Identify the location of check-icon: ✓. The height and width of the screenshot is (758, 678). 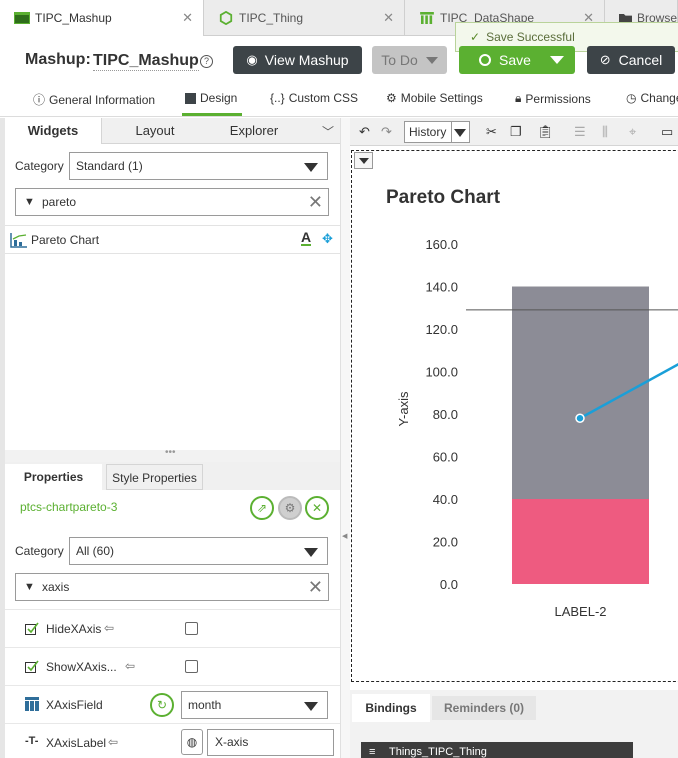
(475, 37).